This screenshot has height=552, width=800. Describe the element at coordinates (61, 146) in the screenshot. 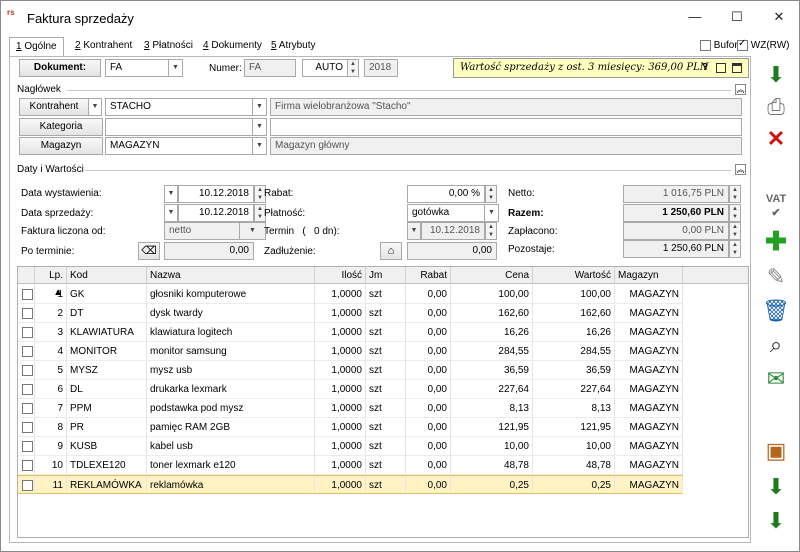

I see `magazyn-button: Magazyn` at that location.